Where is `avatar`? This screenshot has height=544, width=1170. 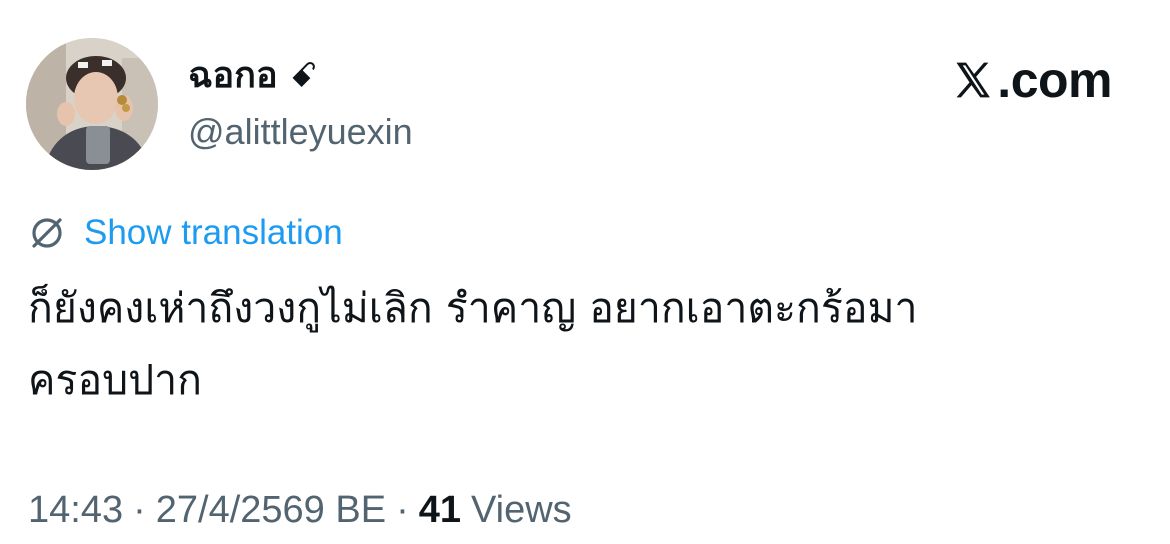
avatar is located at coordinates (92, 104).